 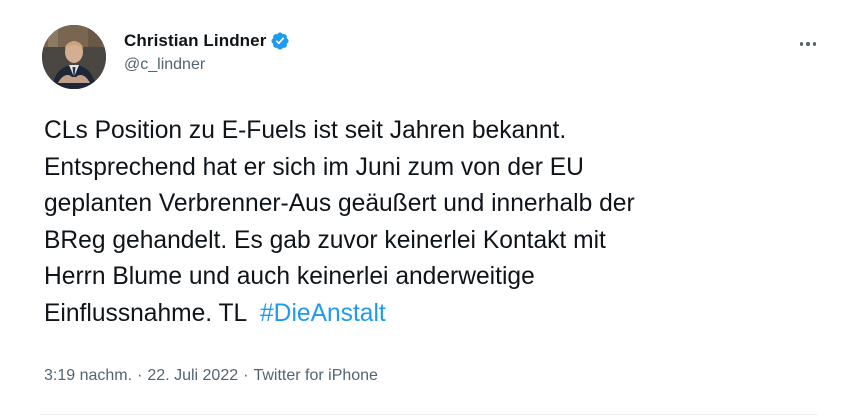 What do you see at coordinates (315, 375) in the screenshot?
I see `tweet-source: Twitter for iPhone` at bounding box center [315, 375].